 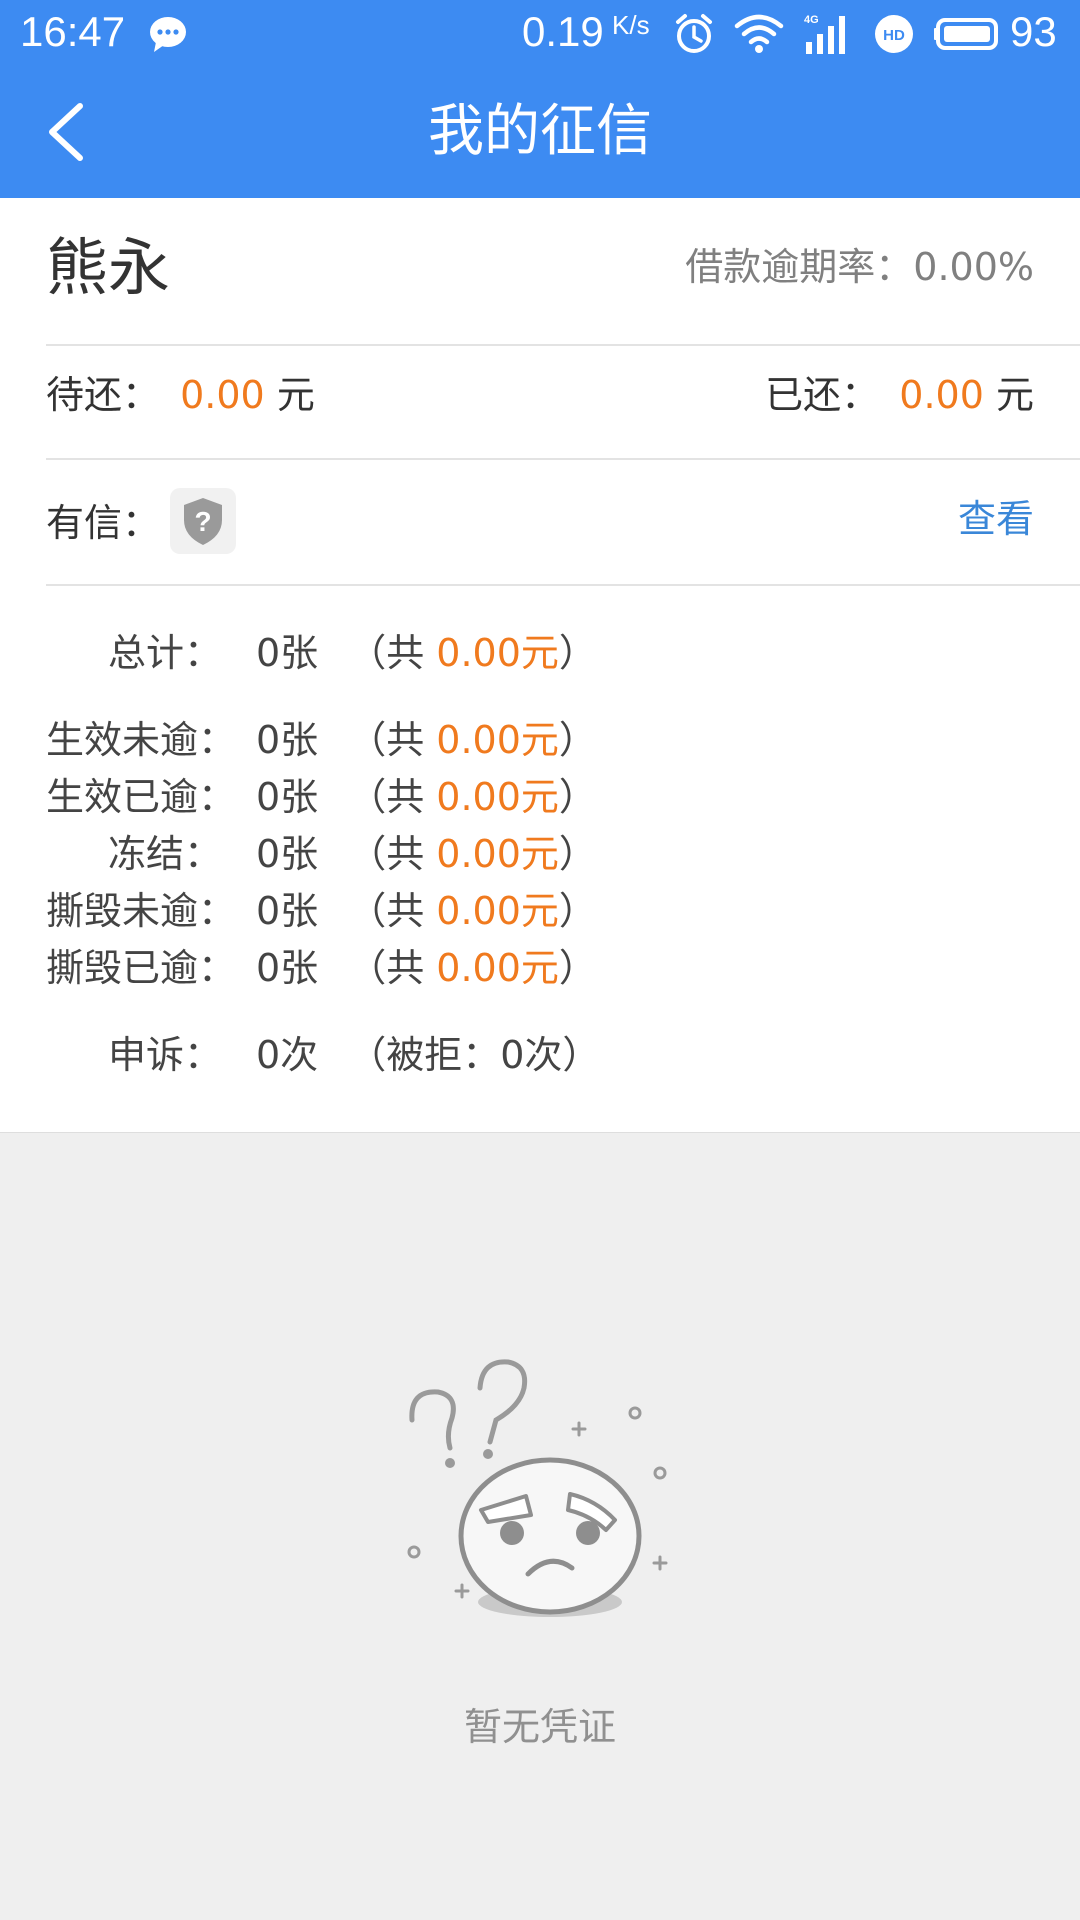 What do you see at coordinates (996, 519) in the screenshot?
I see `view-youxin-link: 查看` at bounding box center [996, 519].